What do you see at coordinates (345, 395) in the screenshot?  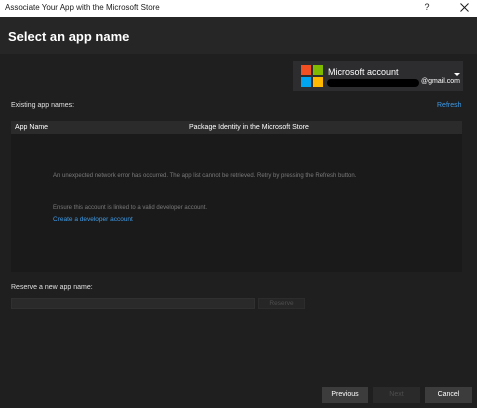 I see `previous-button: Previous` at bounding box center [345, 395].